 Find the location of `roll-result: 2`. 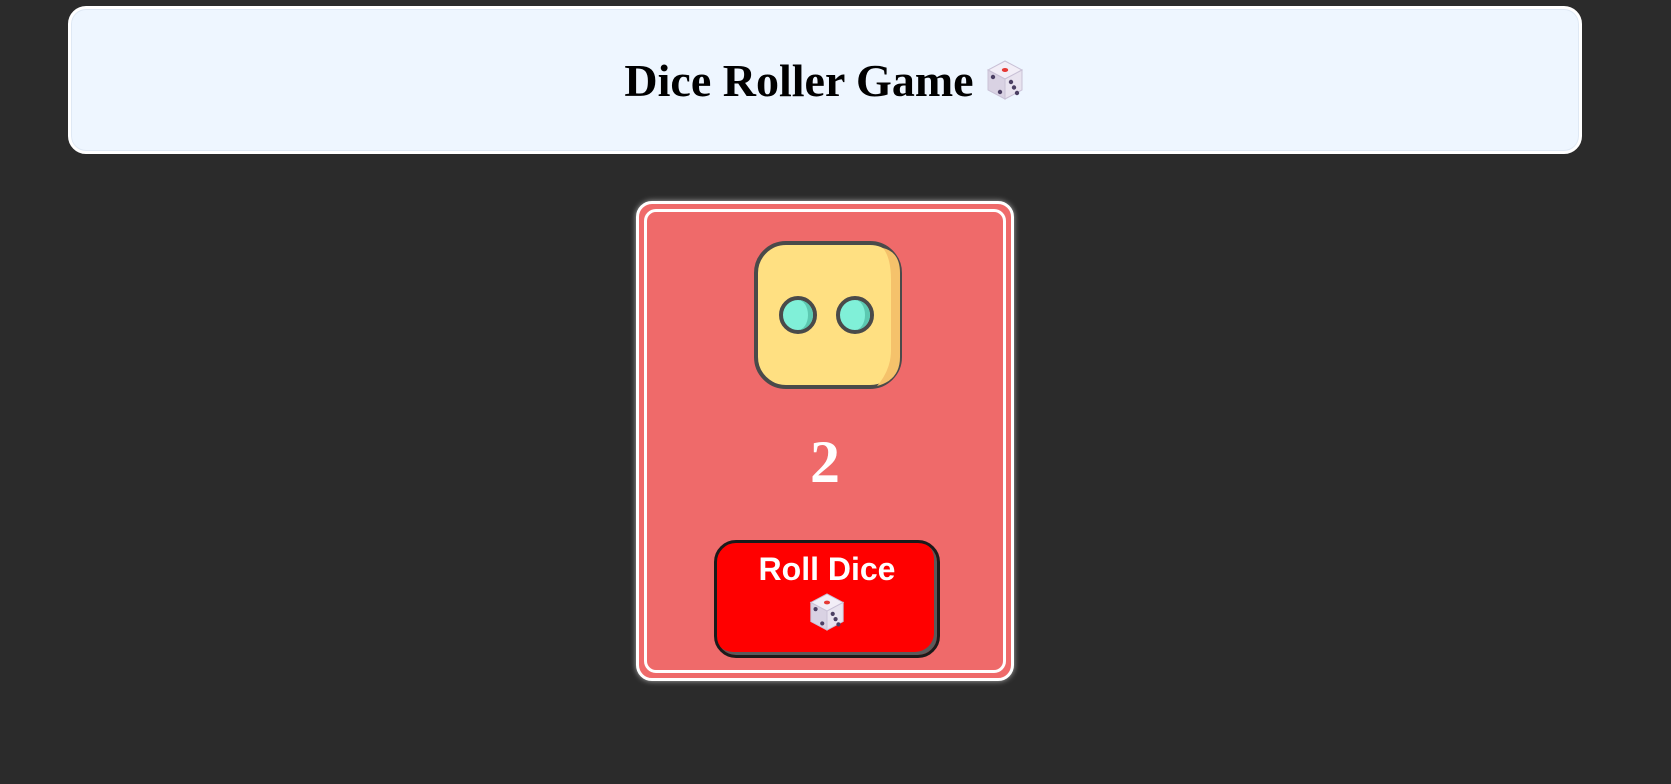

roll-result: 2 is located at coordinates (825, 462).